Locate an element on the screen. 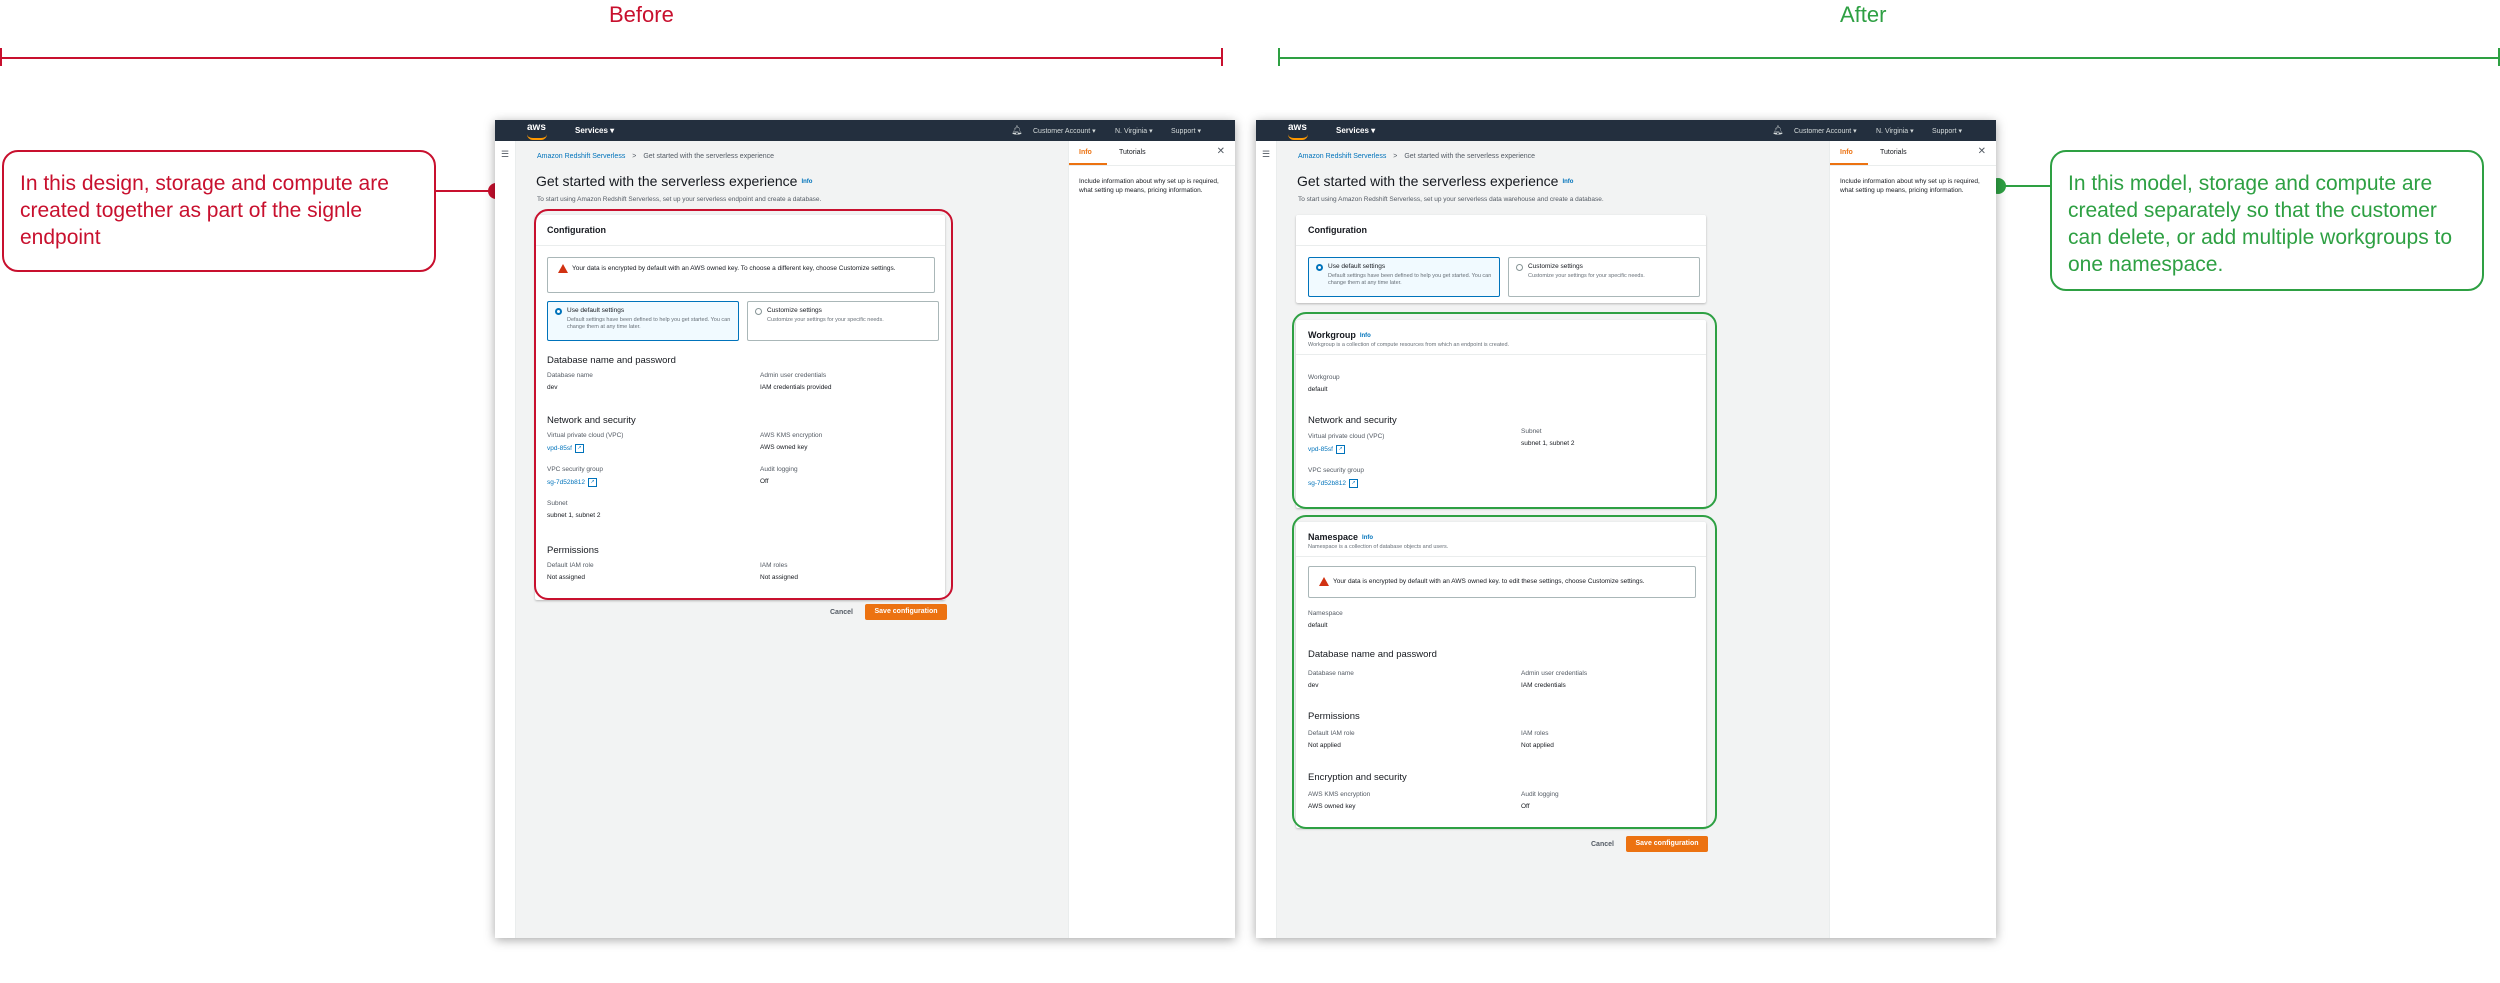 The width and height of the screenshot is (2500, 983). after-rule is located at coordinates (1889, 58).